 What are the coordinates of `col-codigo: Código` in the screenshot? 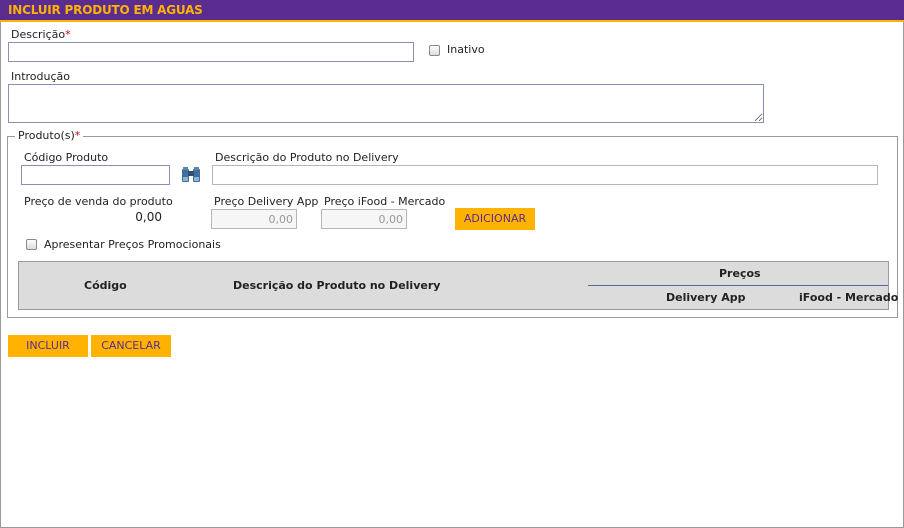 It's located at (105, 285).